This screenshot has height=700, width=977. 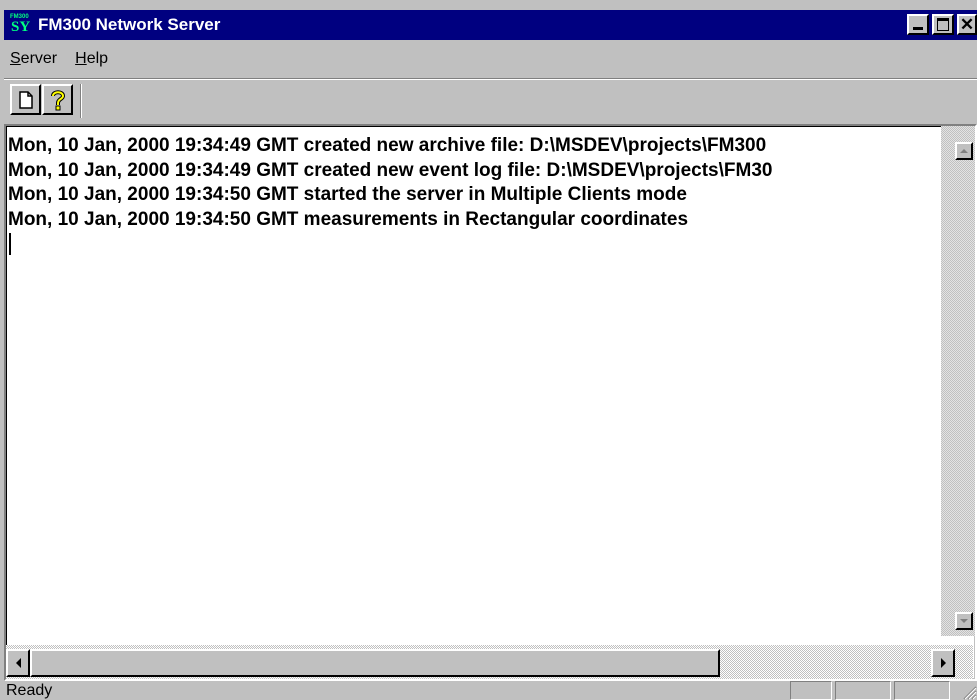 I want to click on vertical-scroll-track, so click(x=958, y=381).